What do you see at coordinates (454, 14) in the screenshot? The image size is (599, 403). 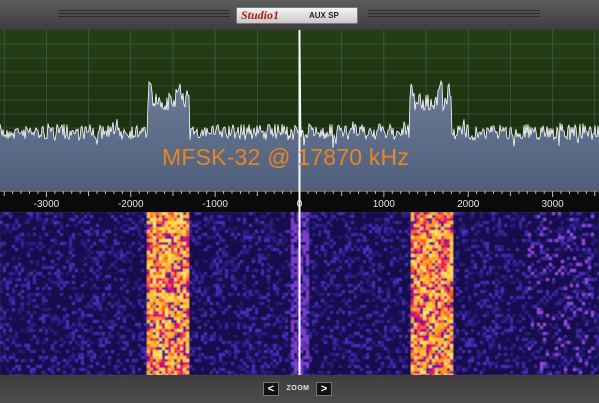 I see `drag-grip-right` at bounding box center [454, 14].